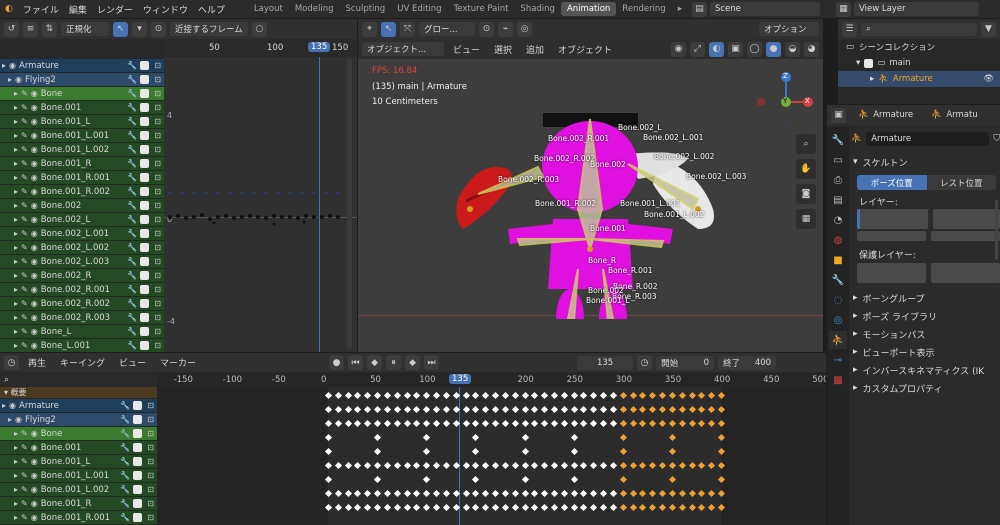 This screenshot has width=1000, height=525. What do you see at coordinates (735, 49) in the screenshot?
I see `xray-icon: ▣` at bounding box center [735, 49].